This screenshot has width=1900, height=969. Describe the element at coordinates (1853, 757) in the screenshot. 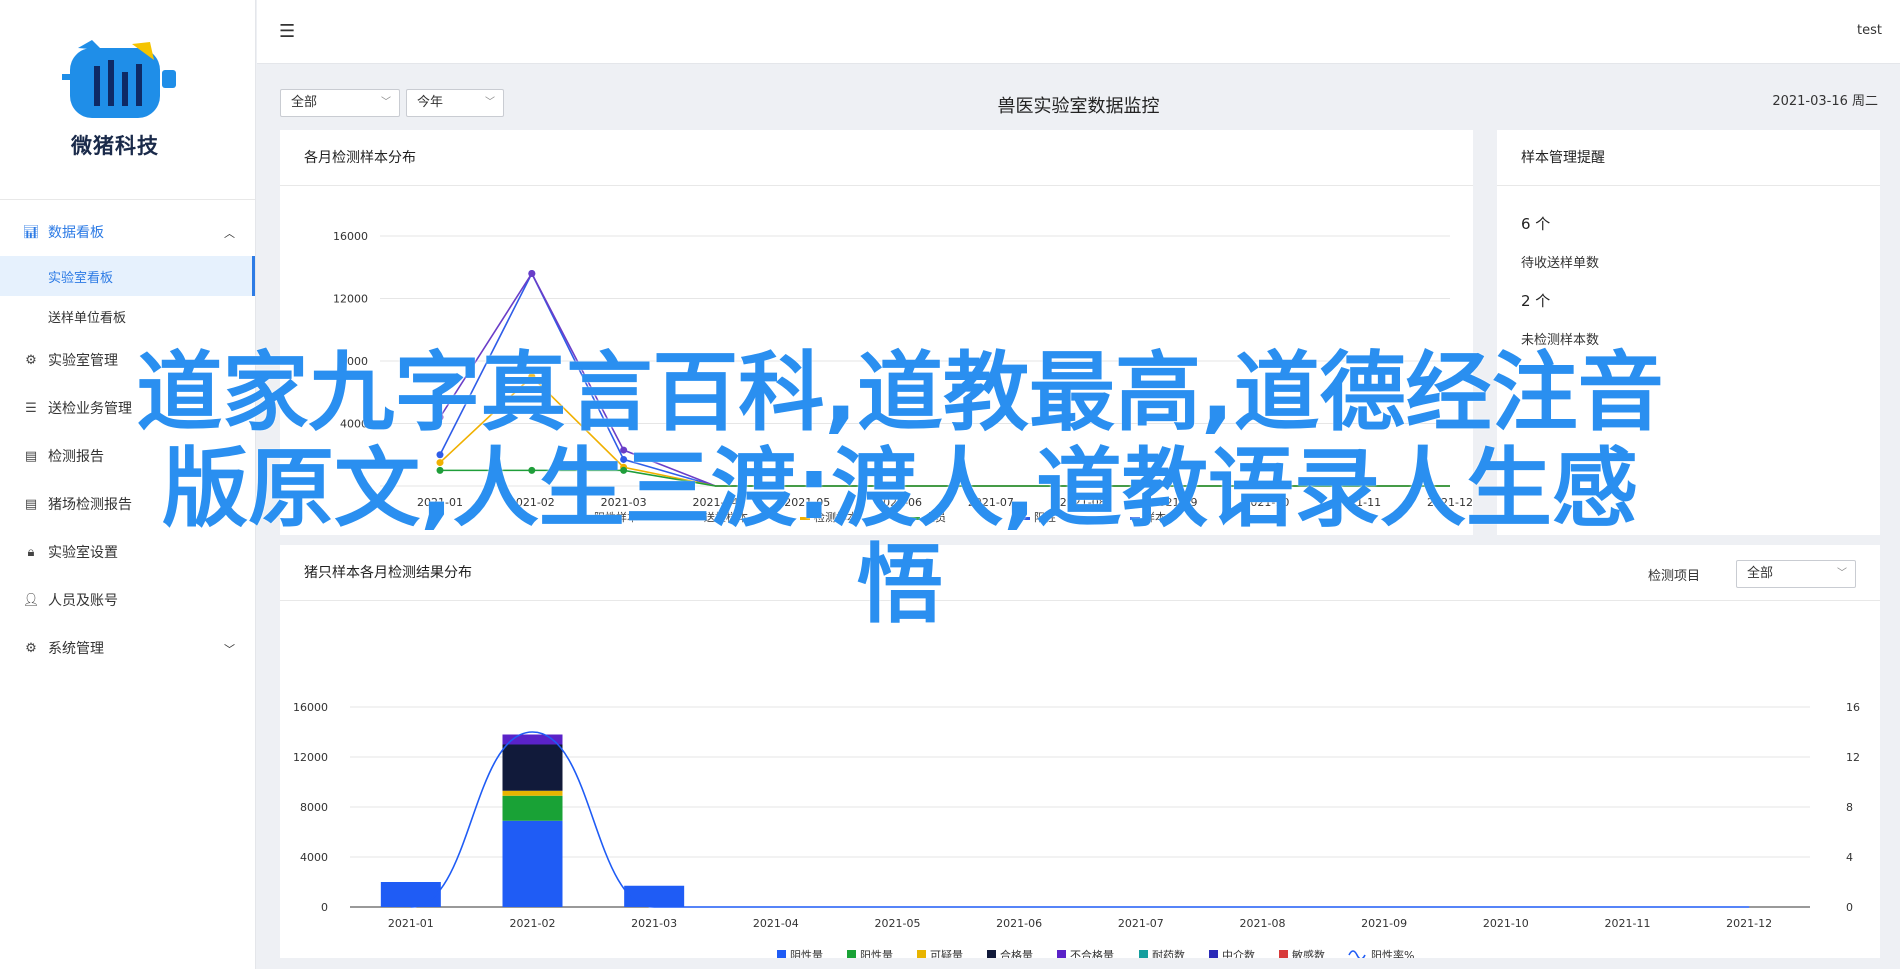

I see `y2-tick-label: 12` at that location.